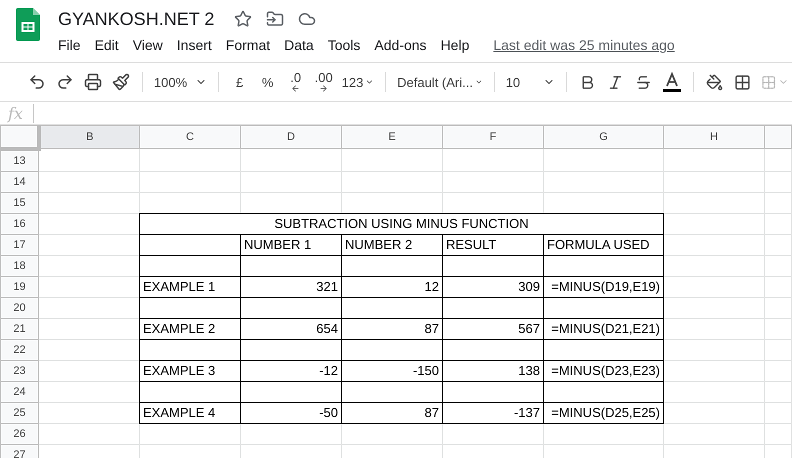  I want to click on table-cell: -150, so click(392, 370).